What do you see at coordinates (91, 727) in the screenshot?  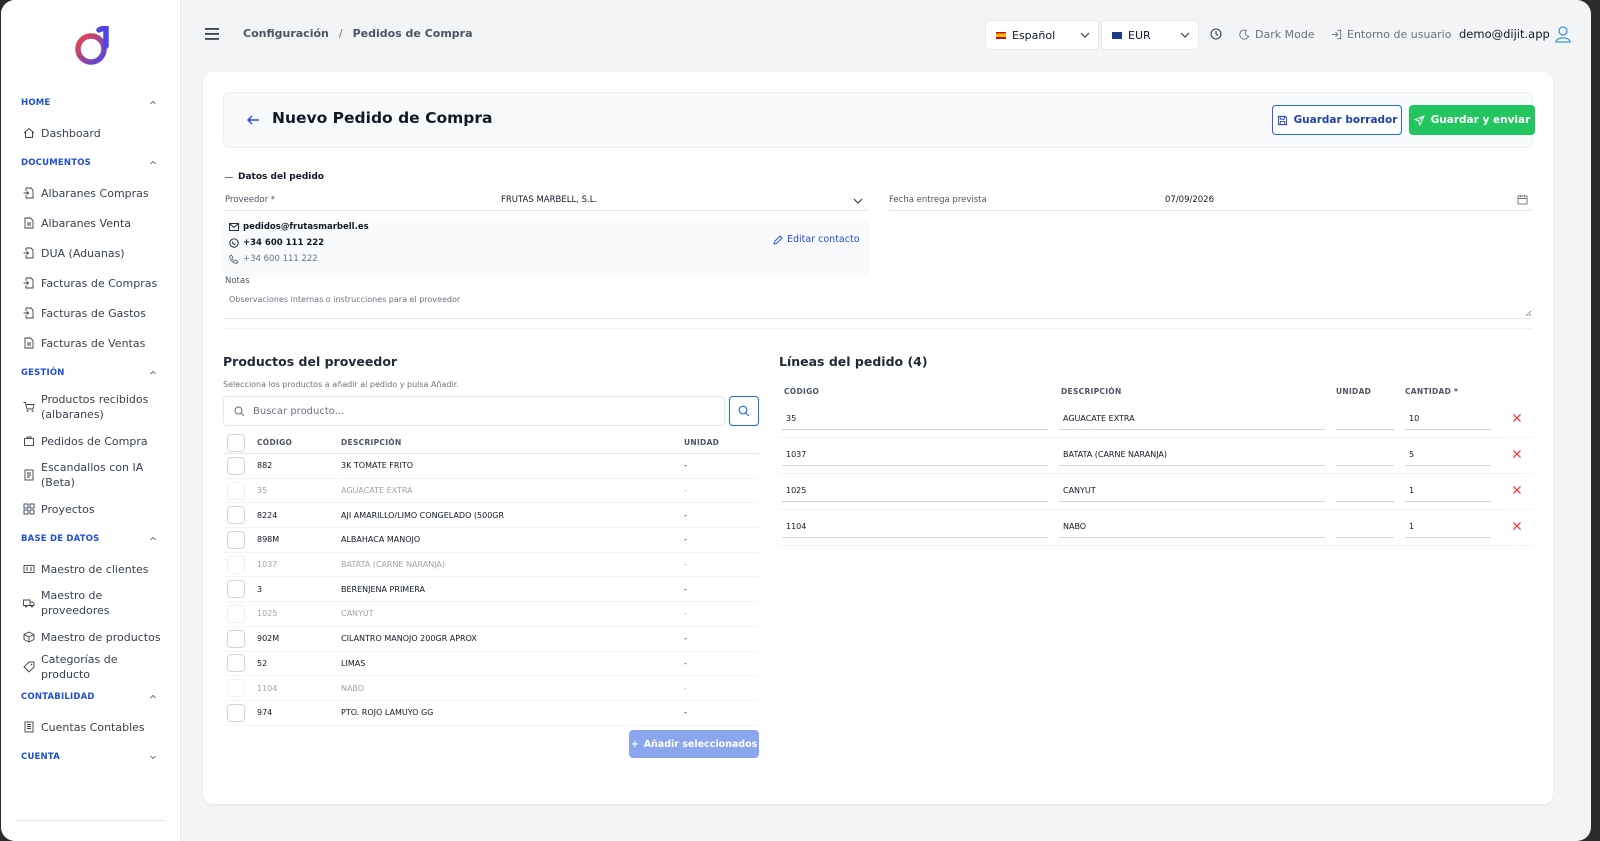 I see `sidebar-item-cuentas-contables: Cuentas Contables` at bounding box center [91, 727].